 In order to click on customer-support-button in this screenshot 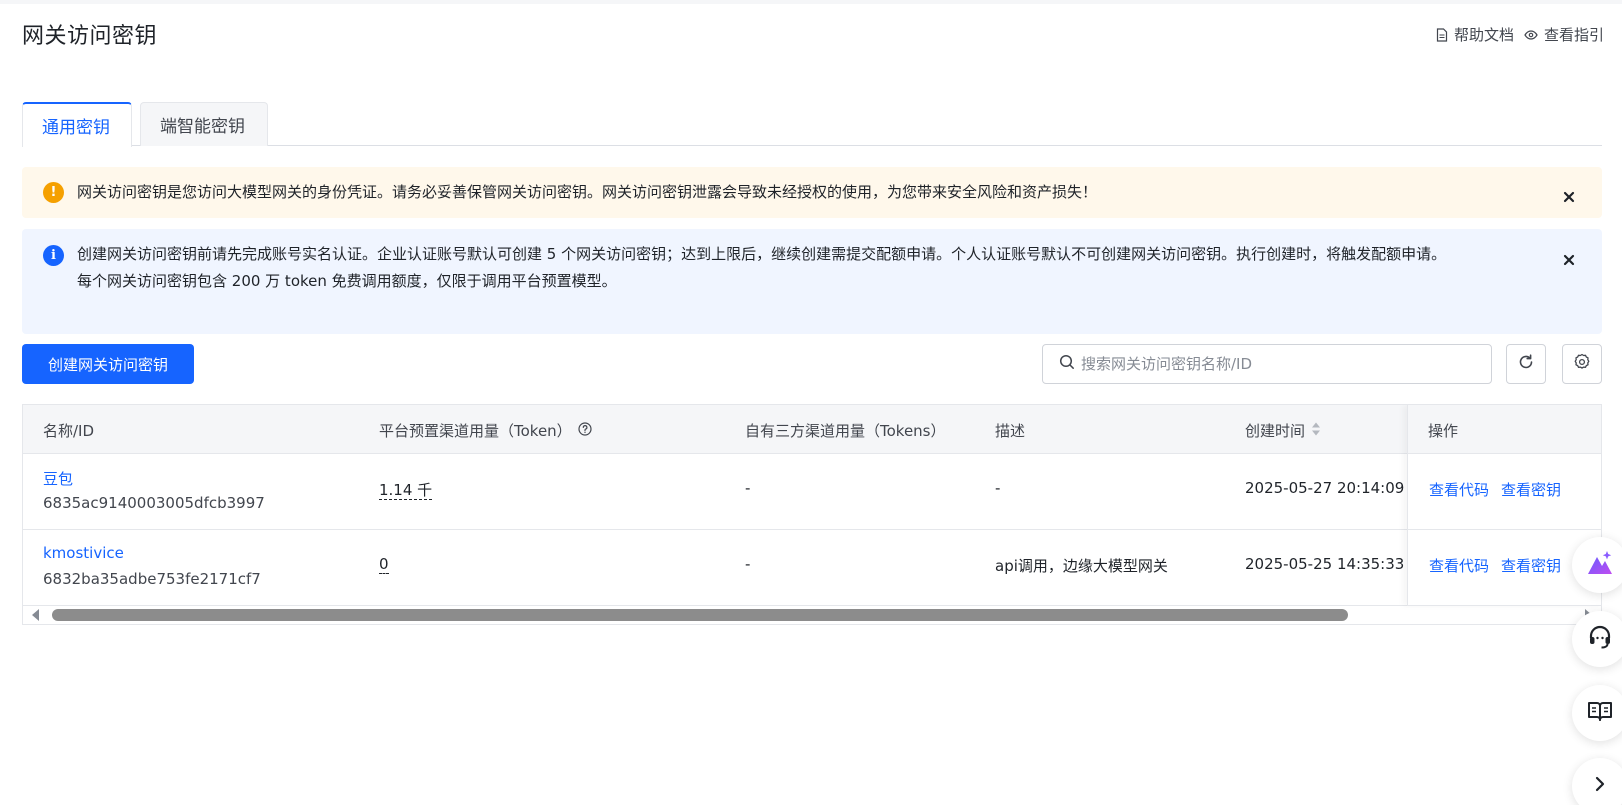, I will do `click(1597, 639)`.